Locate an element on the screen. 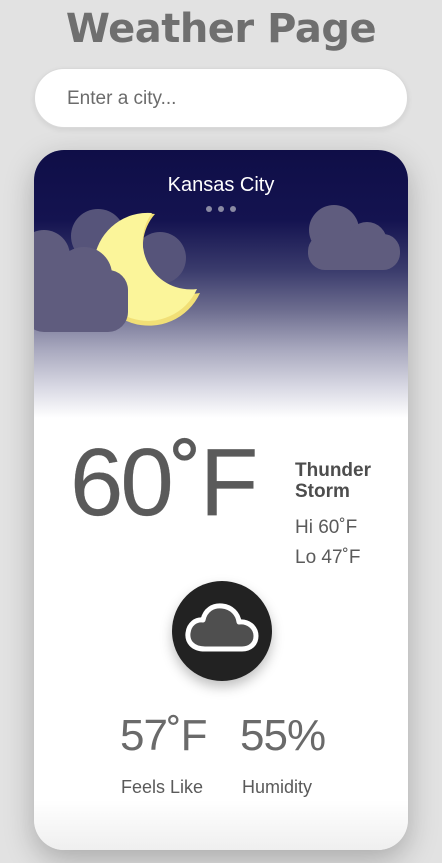 This screenshot has width=442, height=863. feels-like-label: Feels Like is located at coordinates (162, 787).